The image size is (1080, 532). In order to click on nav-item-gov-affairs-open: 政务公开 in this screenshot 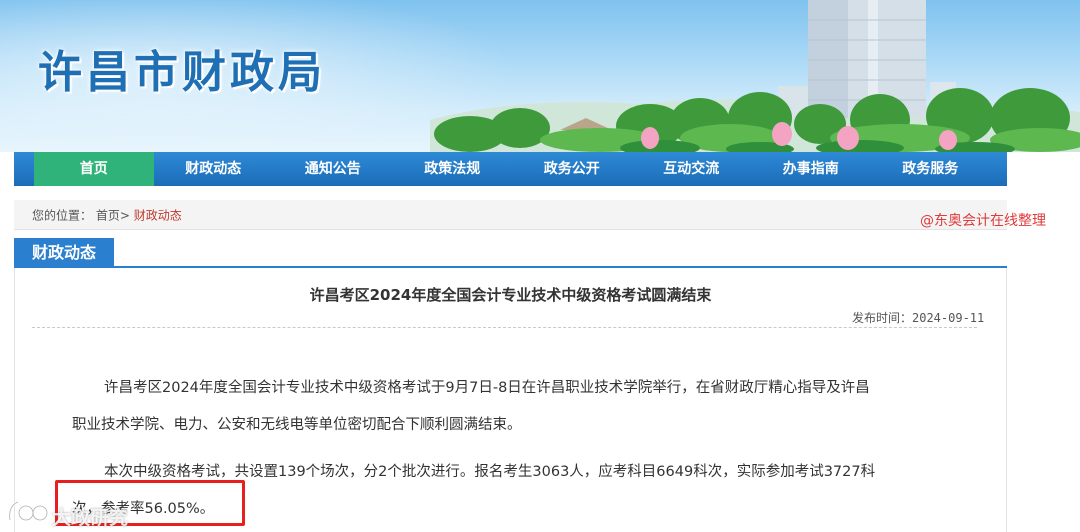, I will do `click(572, 169)`.